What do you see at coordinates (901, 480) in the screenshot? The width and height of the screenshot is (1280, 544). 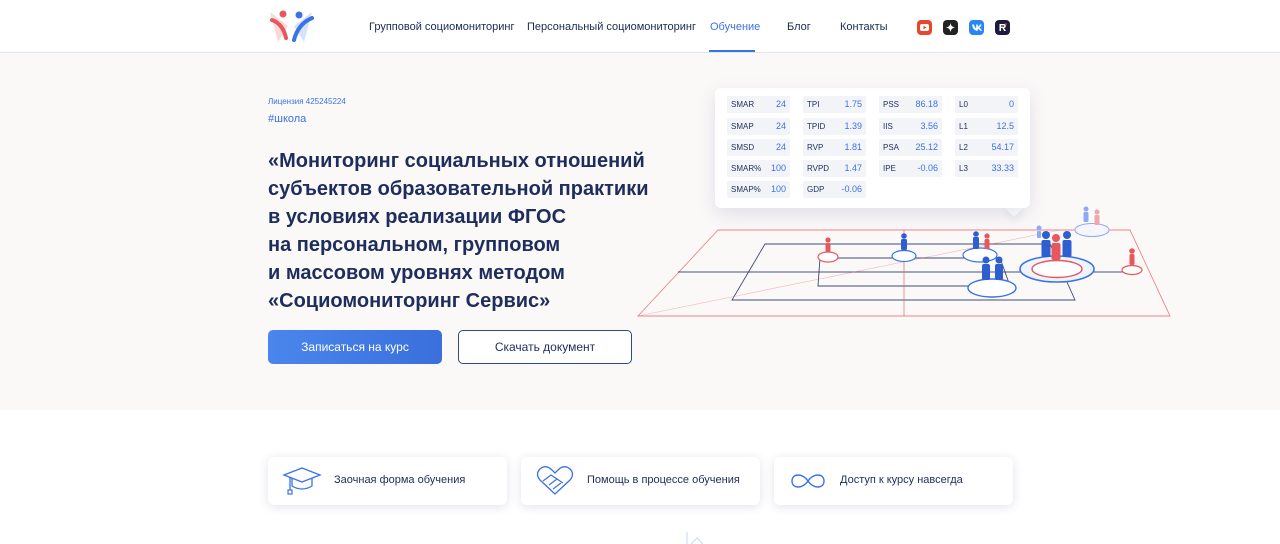 I see `feature-label: Доступ к курсу навсегда` at bounding box center [901, 480].